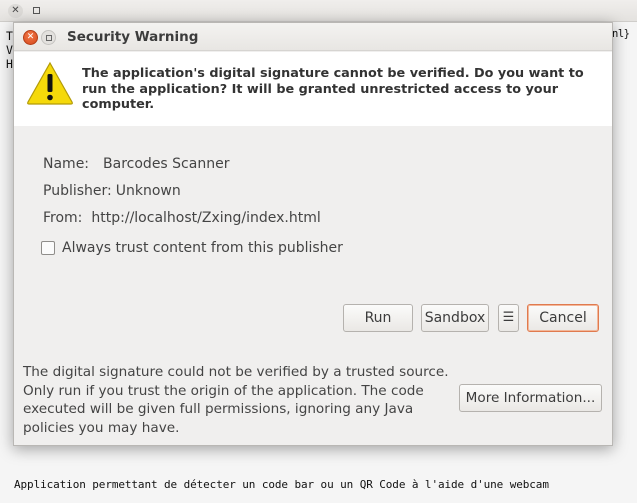 The height and width of the screenshot is (503, 637). I want to click on dialog-close-button: ✕, so click(30, 37).